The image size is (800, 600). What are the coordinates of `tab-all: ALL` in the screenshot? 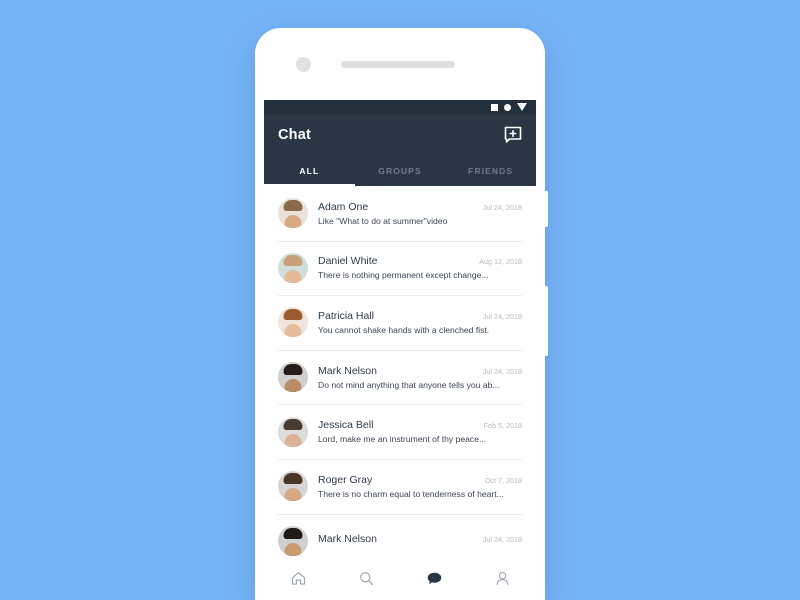 It's located at (309, 171).